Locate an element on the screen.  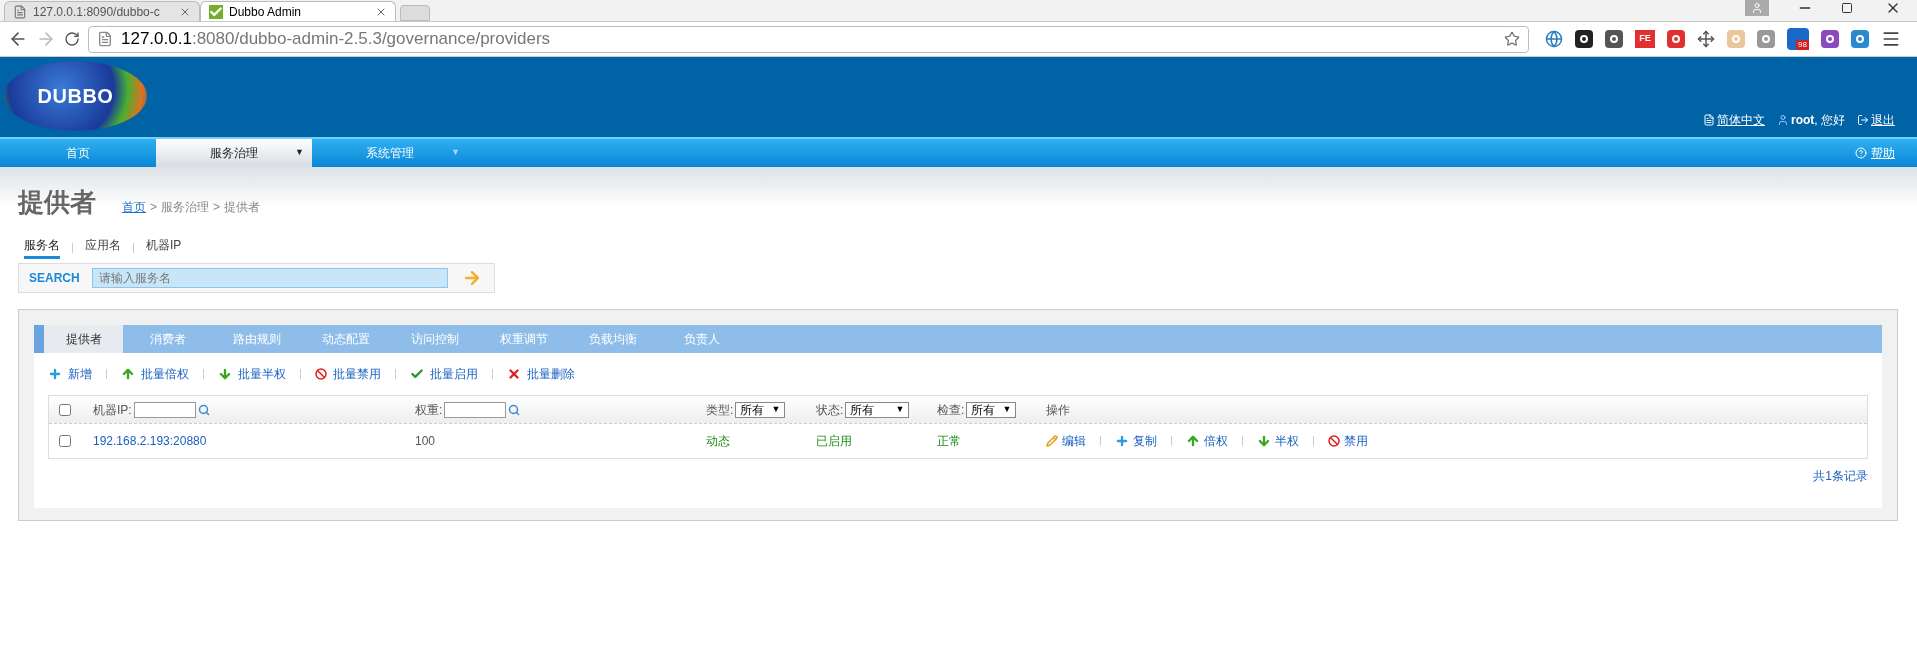
column-label: 权重: is located at coordinates (429, 410).